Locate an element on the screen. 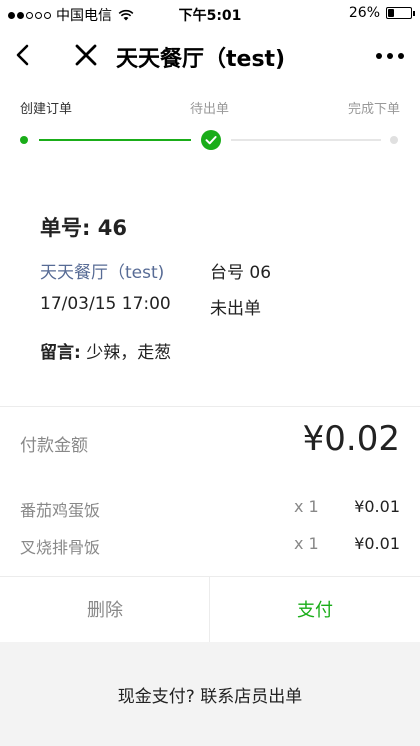  footer: 现金支付? 联系店员出单 is located at coordinates (210, 694).